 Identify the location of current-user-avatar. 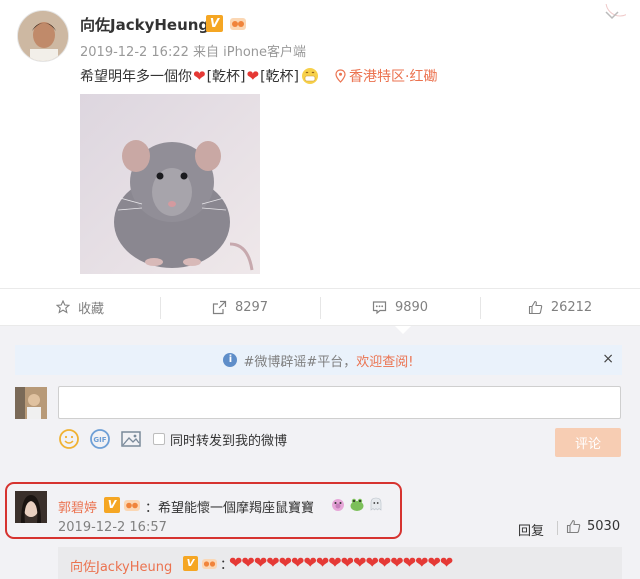
(31, 403).